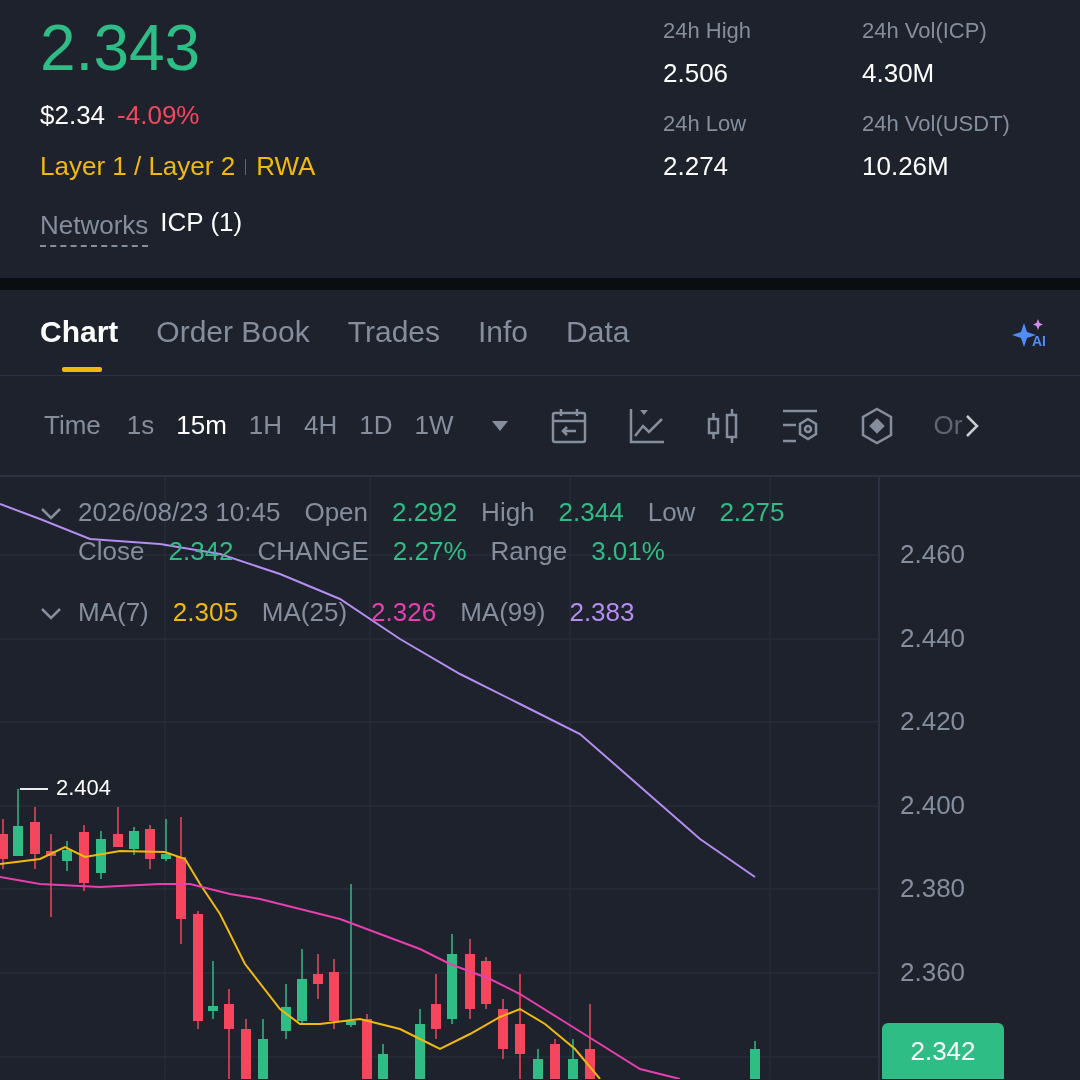 This screenshot has width=1080, height=1080. I want to click on ohlc-label: Low, so click(671, 512).